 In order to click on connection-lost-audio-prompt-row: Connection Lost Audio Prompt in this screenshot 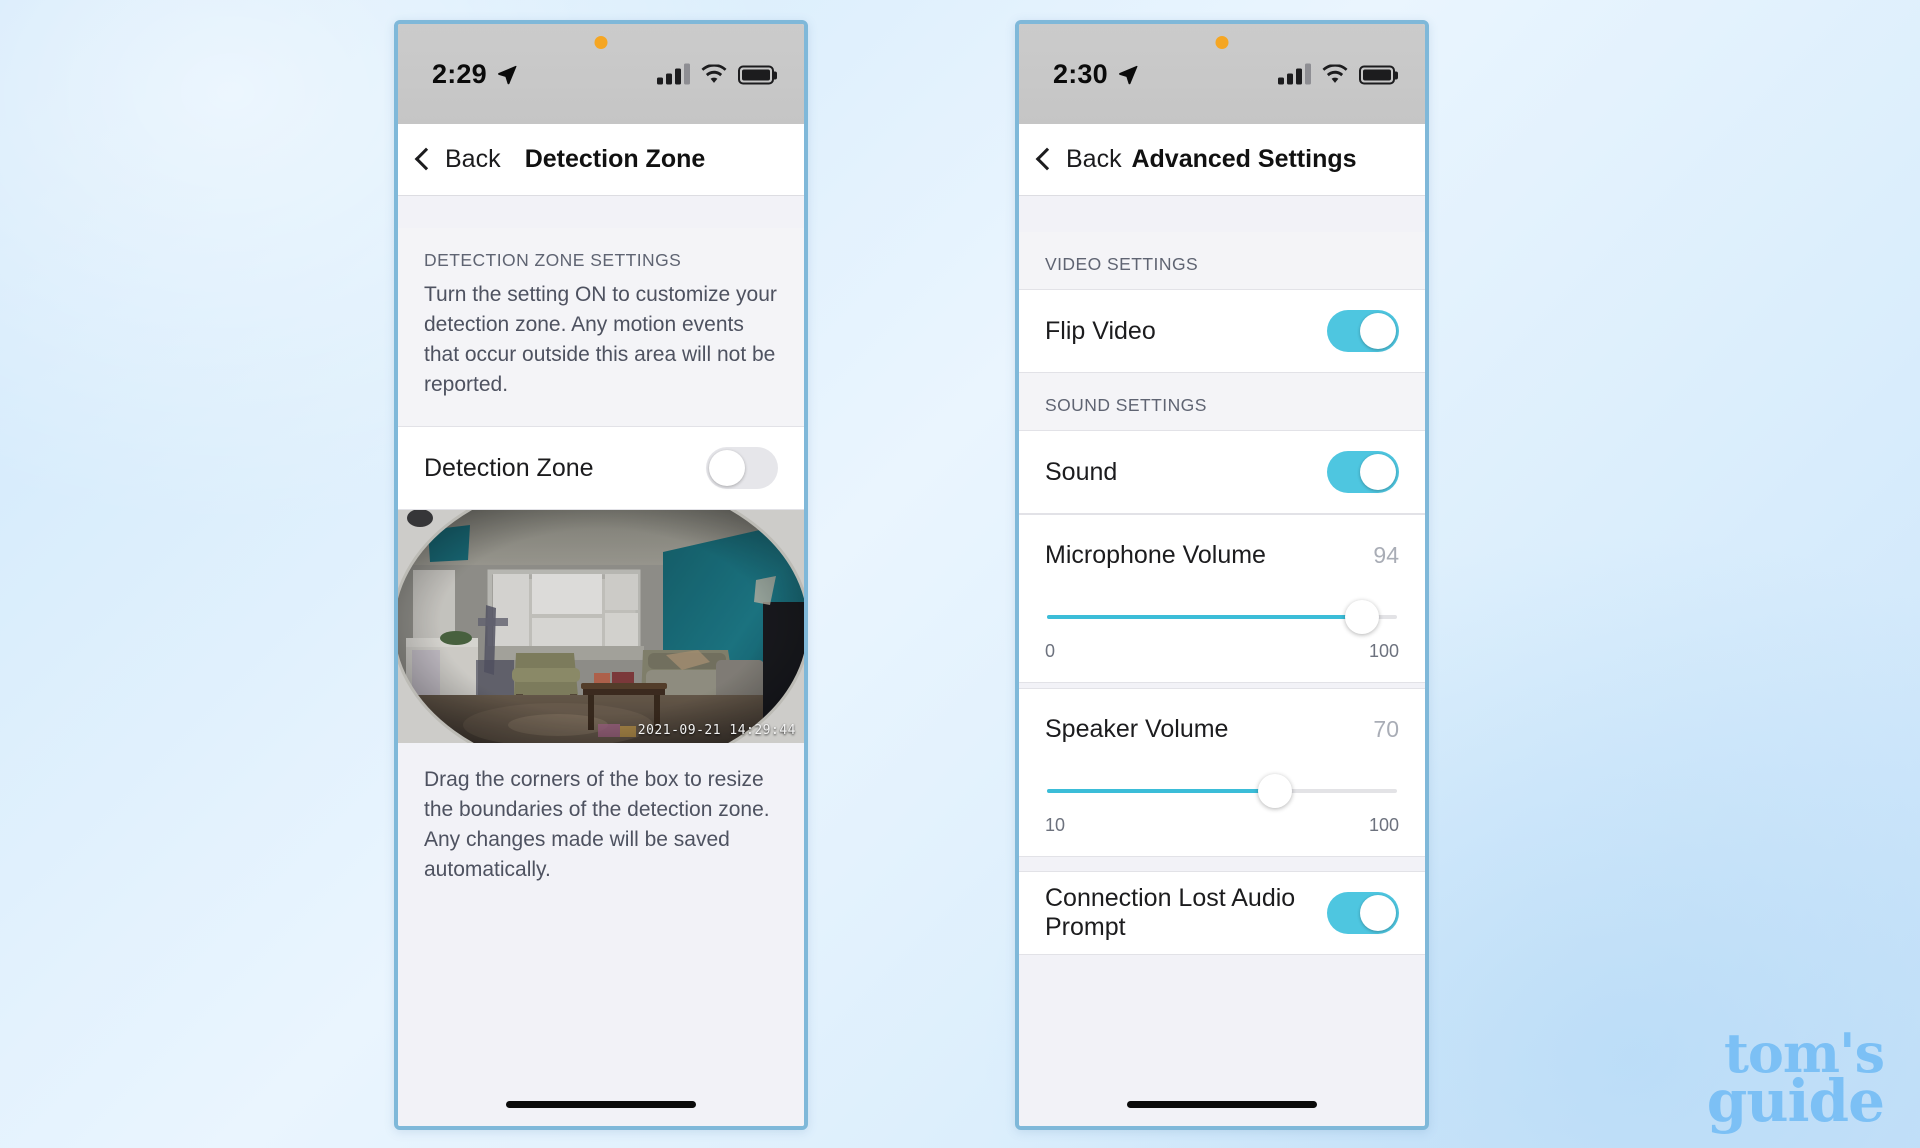, I will do `click(1222, 913)`.